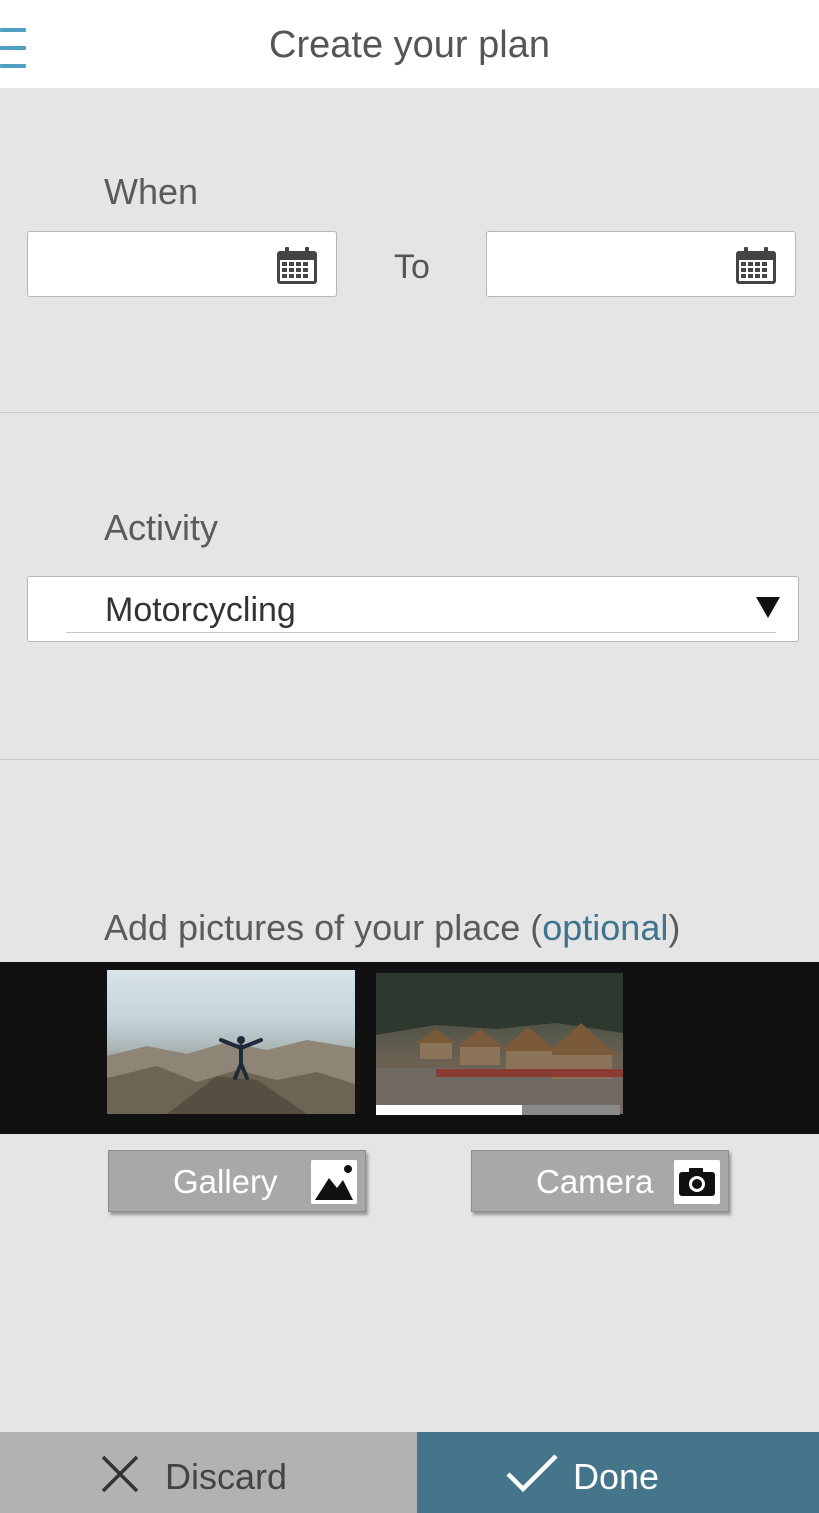  Describe the element at coordinates (641, 264) in the screenshot. I see `end-date-field` at that location.